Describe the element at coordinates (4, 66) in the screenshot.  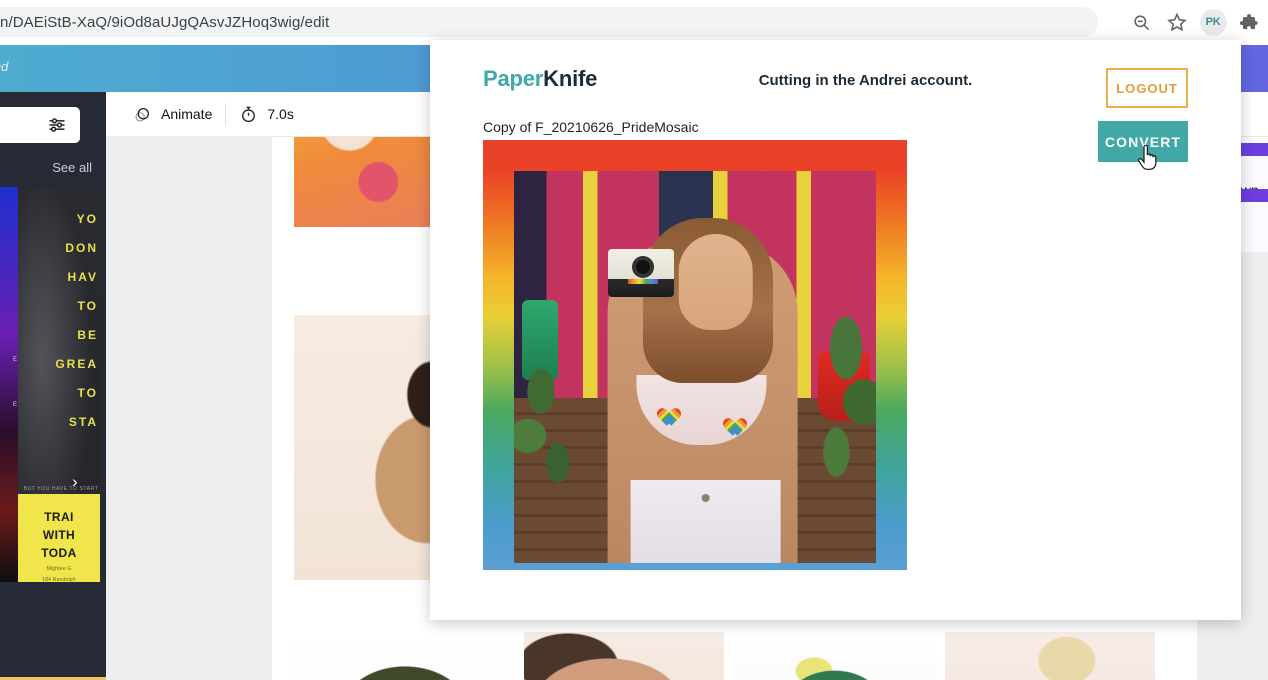
I see `save-status-label: res saved` at that location.